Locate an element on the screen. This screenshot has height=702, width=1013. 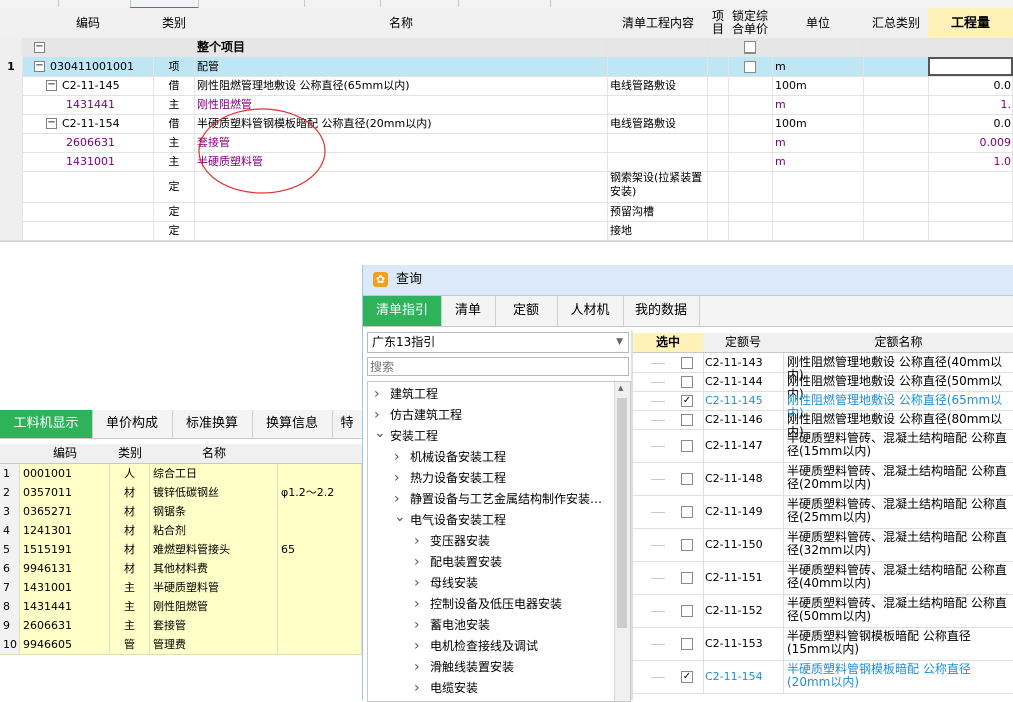
row-quantity: 0.0 is located at coordinates (970, 123).